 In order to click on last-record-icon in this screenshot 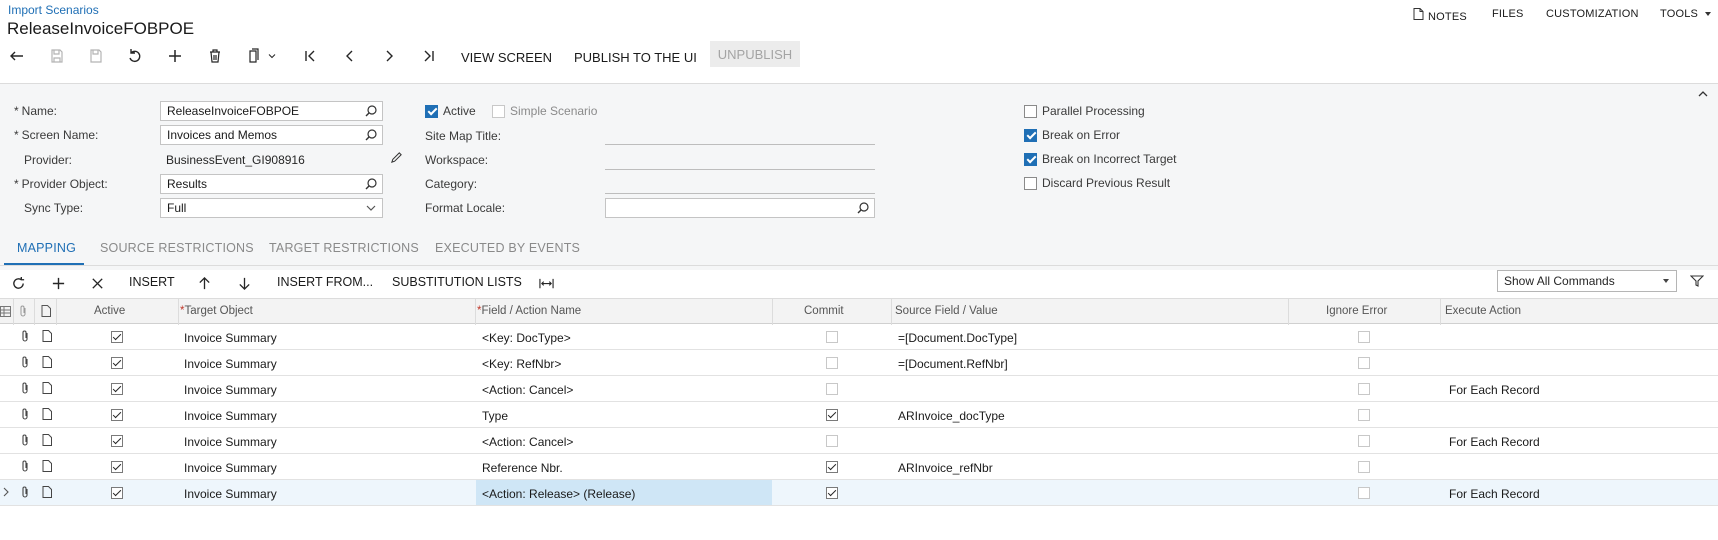, I will do `click(429, 56)`.